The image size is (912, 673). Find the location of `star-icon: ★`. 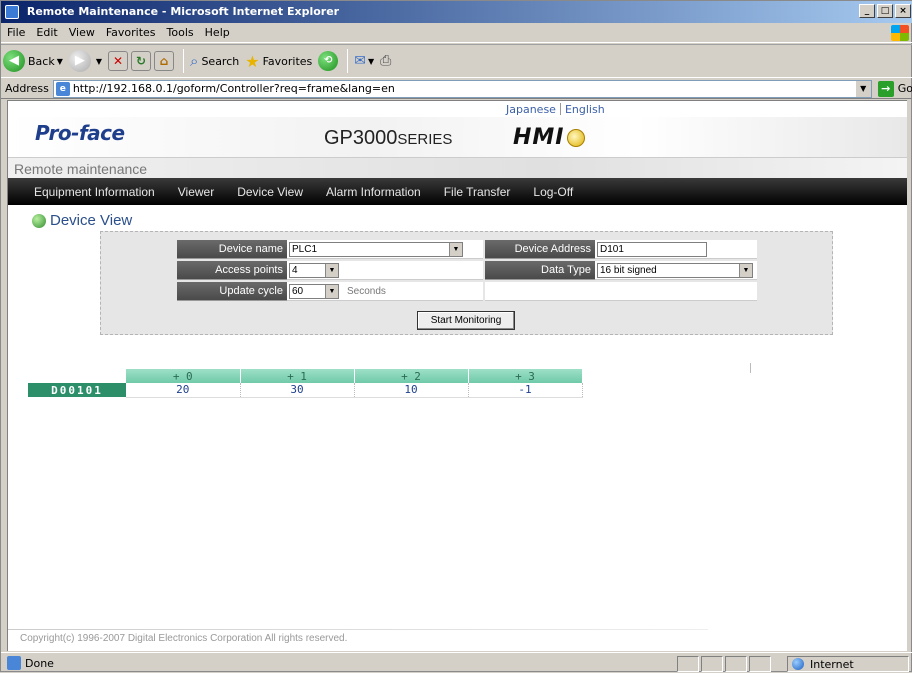

star-icon: ★ is located at coordinates (252, 61).